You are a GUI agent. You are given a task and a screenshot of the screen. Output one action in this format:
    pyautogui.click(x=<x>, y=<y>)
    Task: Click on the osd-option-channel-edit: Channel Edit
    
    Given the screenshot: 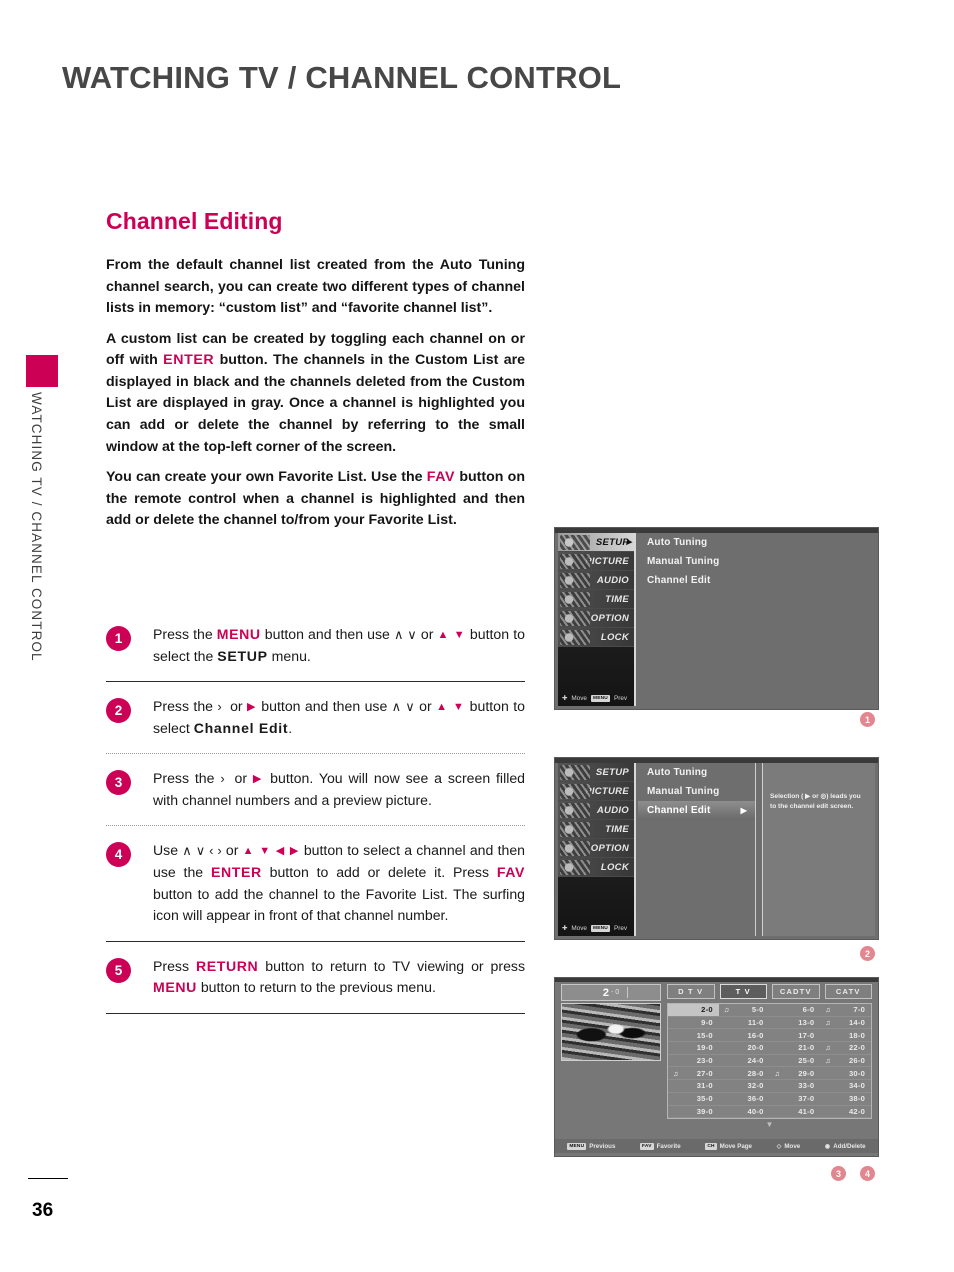 What is the action you would take?
    pyautogui.click(x=756, y=580)
    